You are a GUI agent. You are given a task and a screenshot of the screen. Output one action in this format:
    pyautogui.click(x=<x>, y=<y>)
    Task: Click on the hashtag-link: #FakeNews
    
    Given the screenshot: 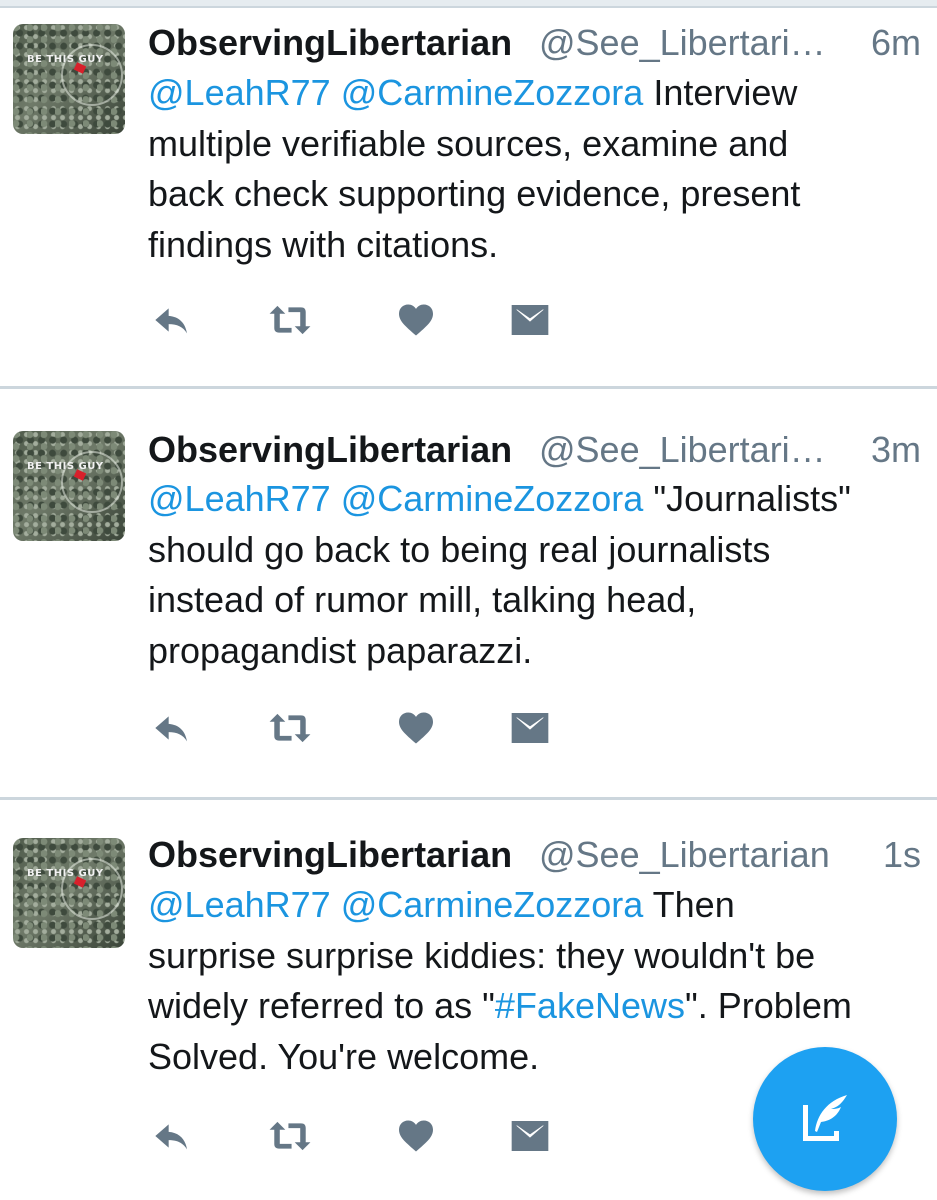 What is the action you would take?
    pyautogui.click(x=590, y=1005)
    